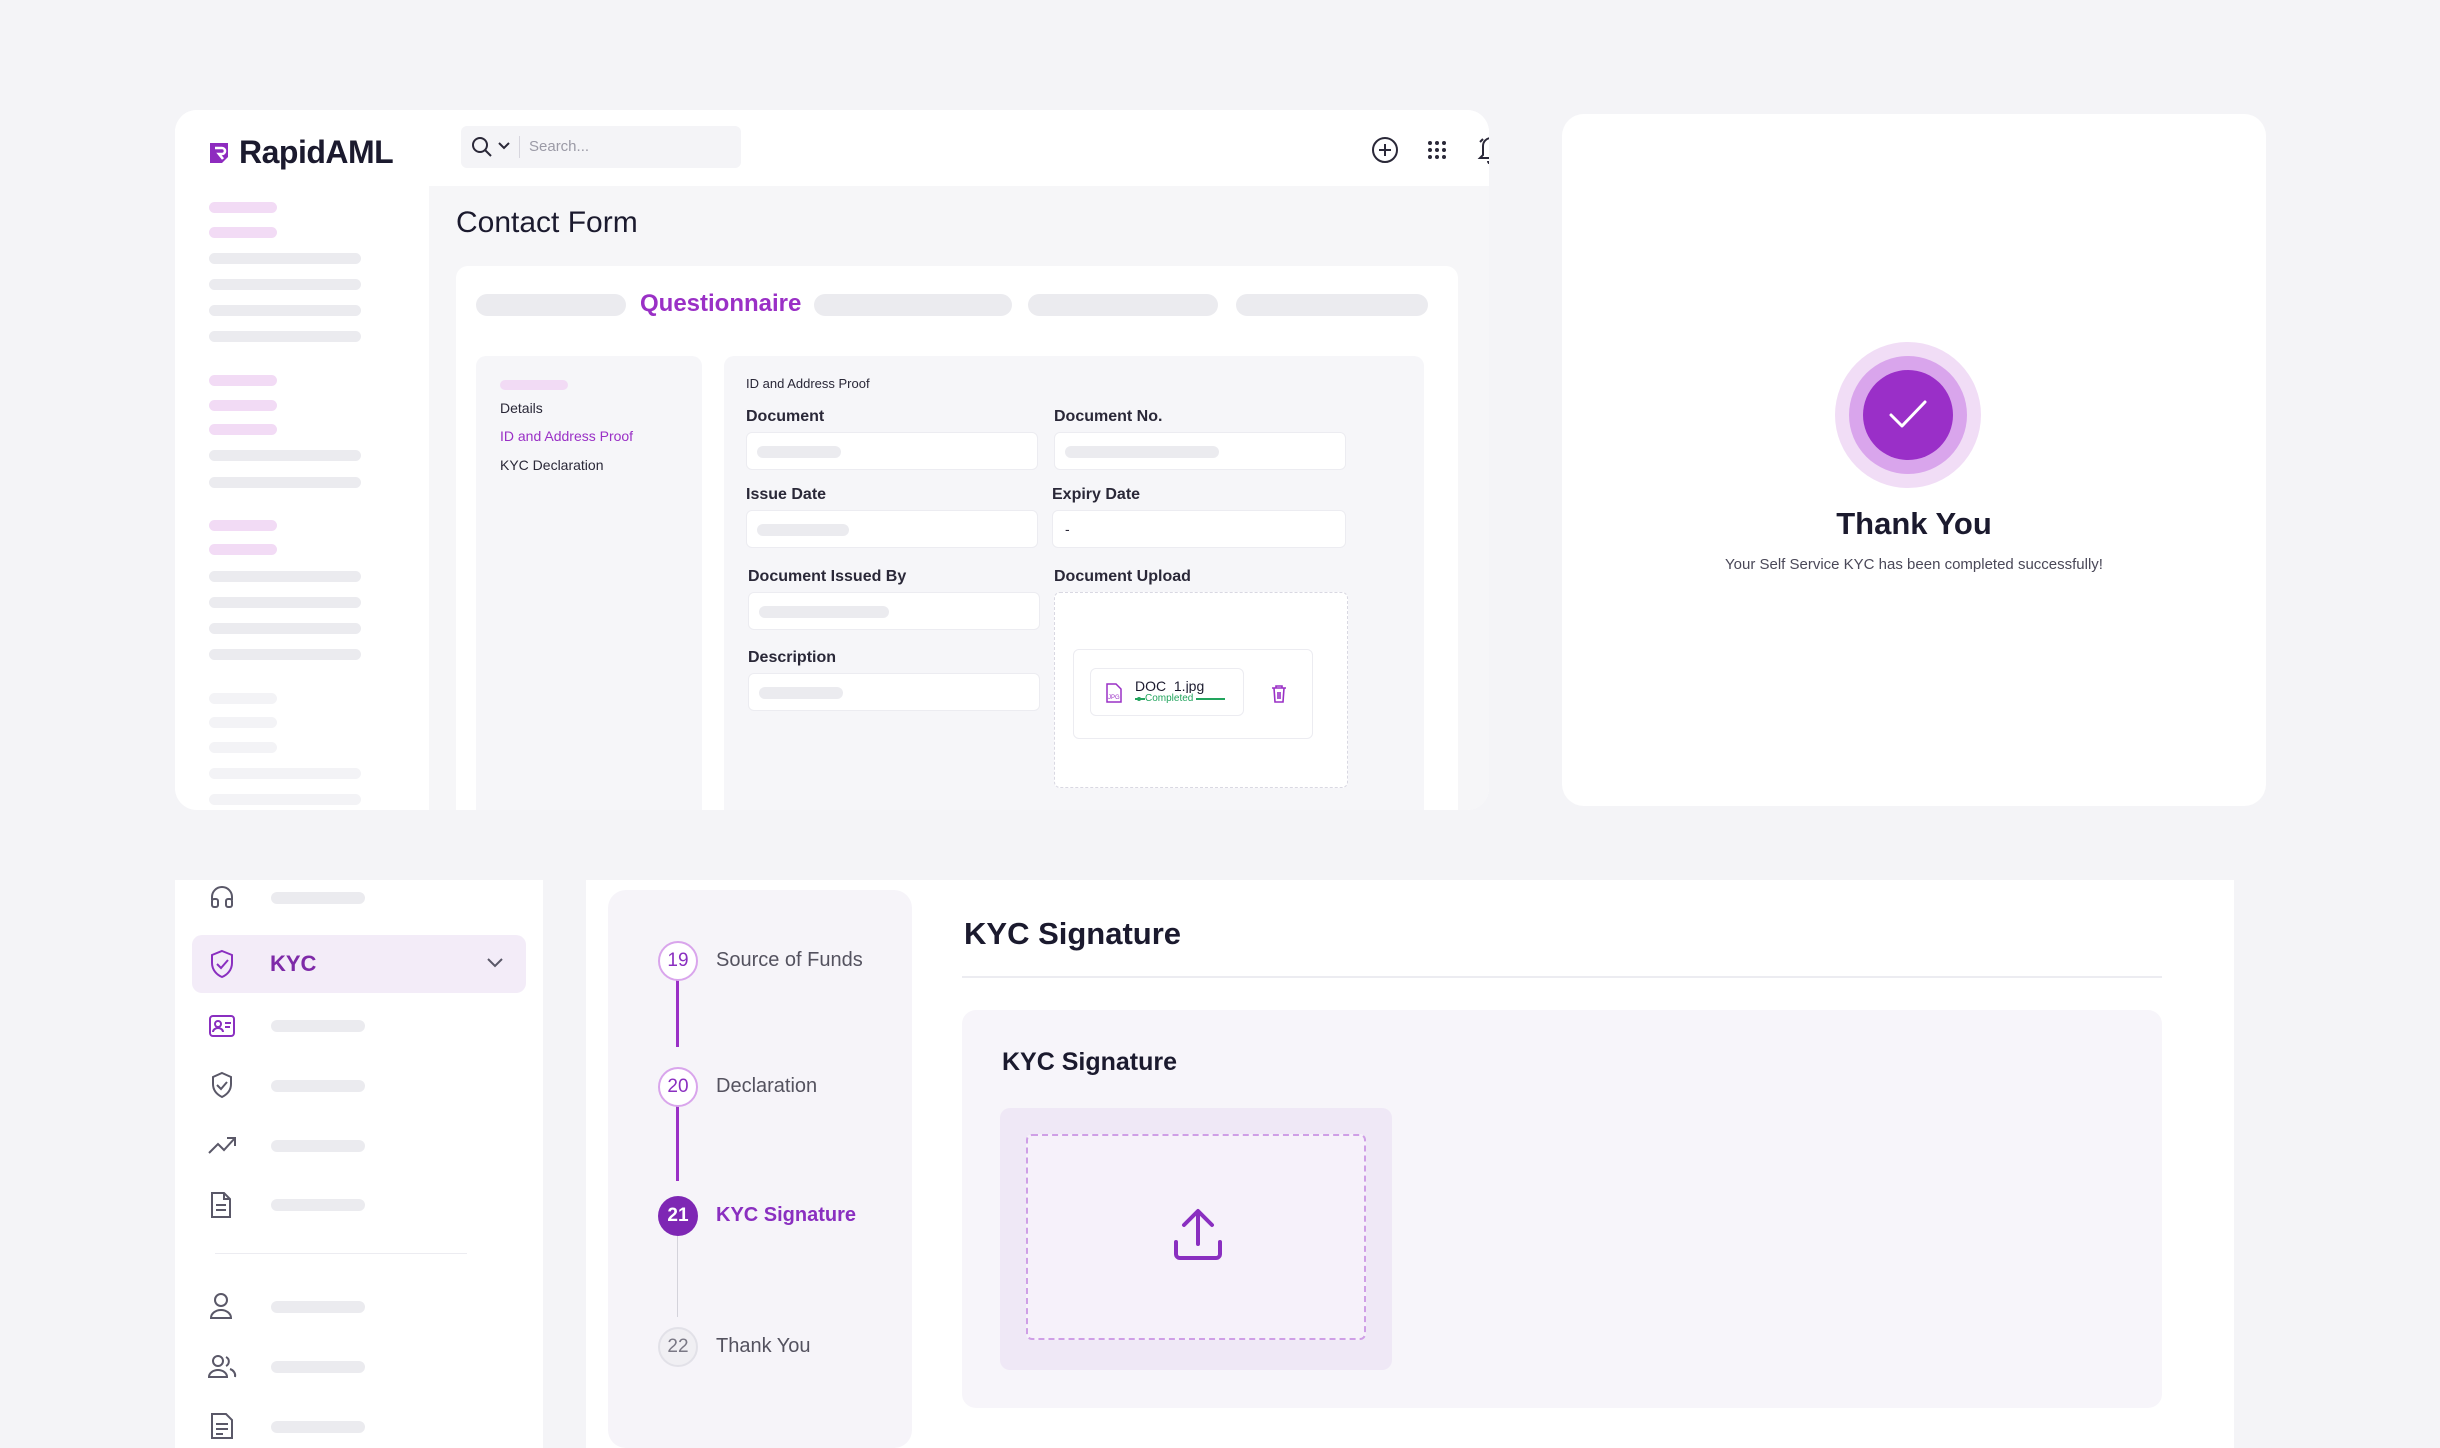 The height and width of the screenshot is (1448, 2440). I want to click on step-21-label: KYC Signature, so click(786, 1215).